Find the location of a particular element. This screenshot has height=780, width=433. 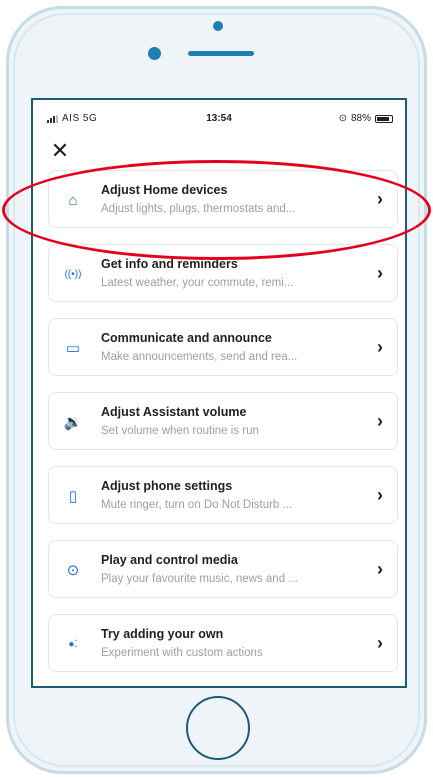

speaker-grille is located at coordinates (221, 53).